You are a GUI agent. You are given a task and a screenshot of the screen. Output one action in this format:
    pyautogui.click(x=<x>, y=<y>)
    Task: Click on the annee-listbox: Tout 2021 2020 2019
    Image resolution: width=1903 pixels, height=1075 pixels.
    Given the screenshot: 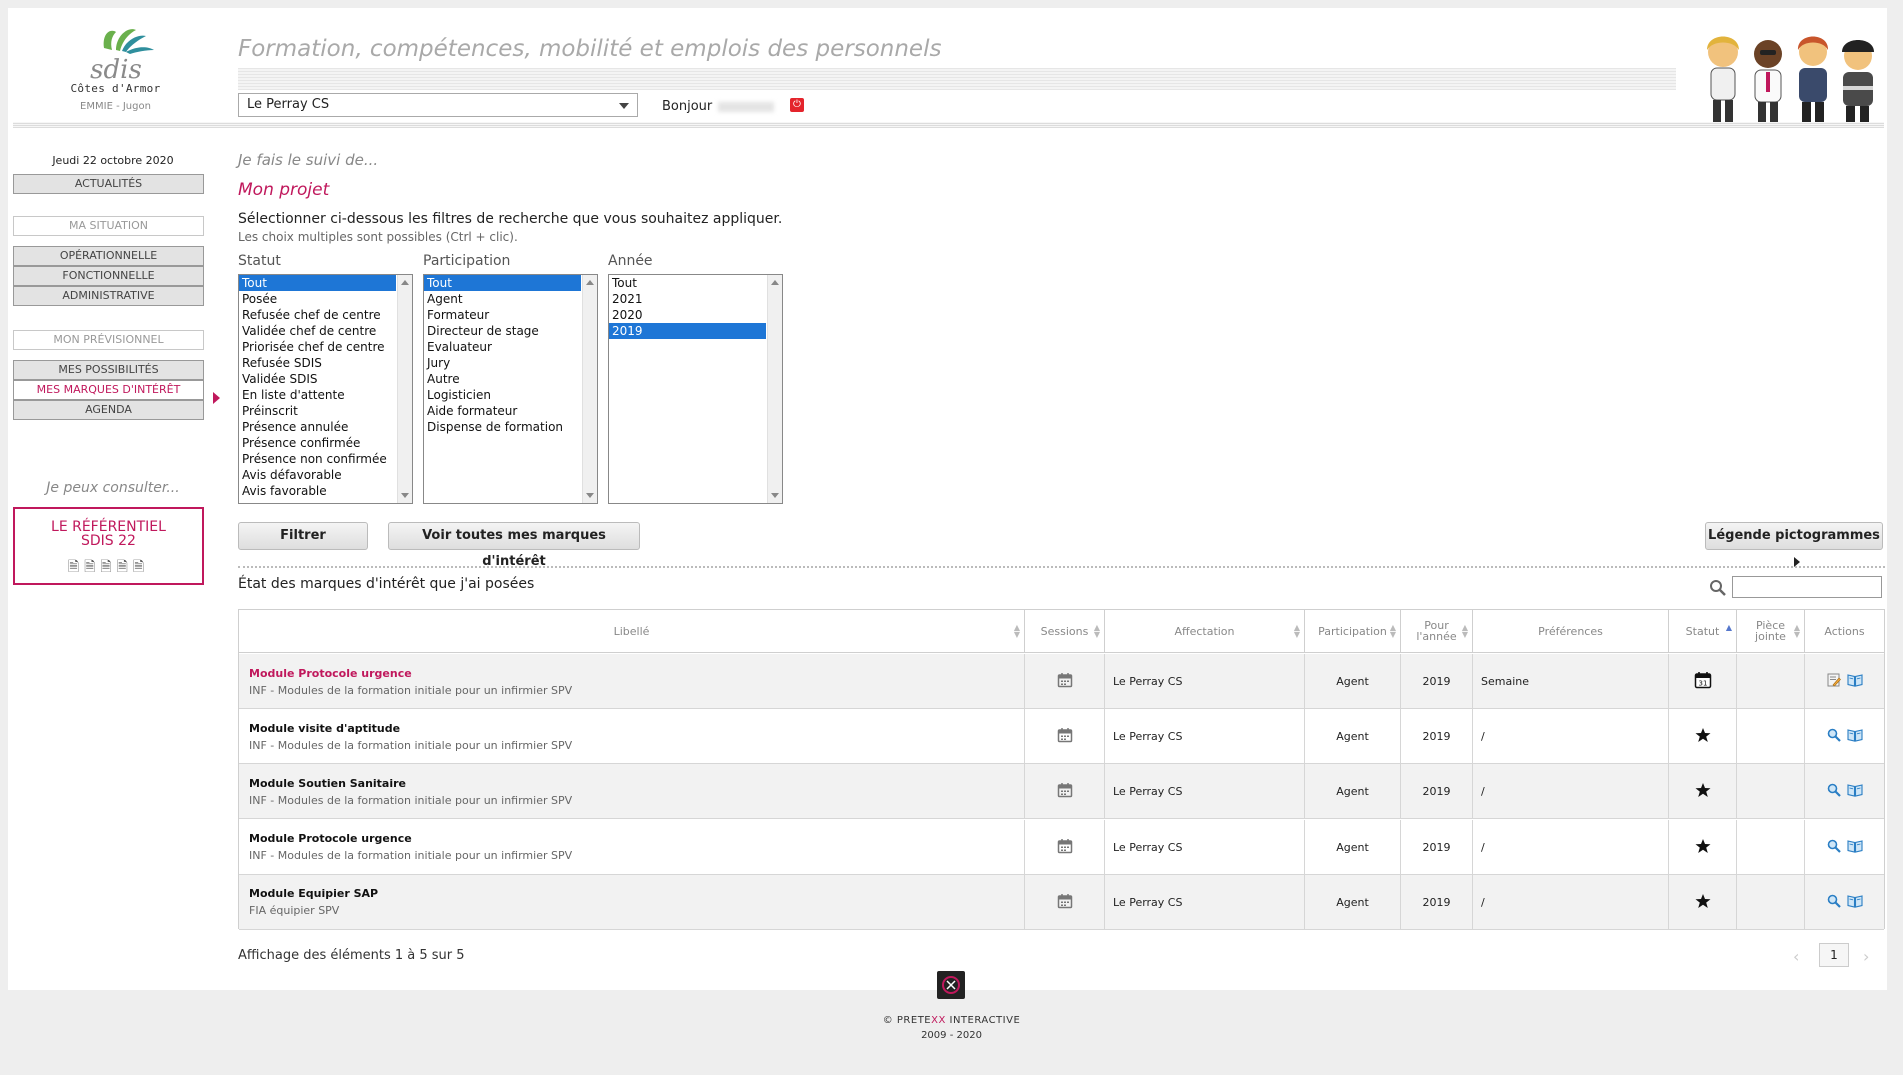 What is the action you would take?
    pyautogui.click(x=695, y=389)
    